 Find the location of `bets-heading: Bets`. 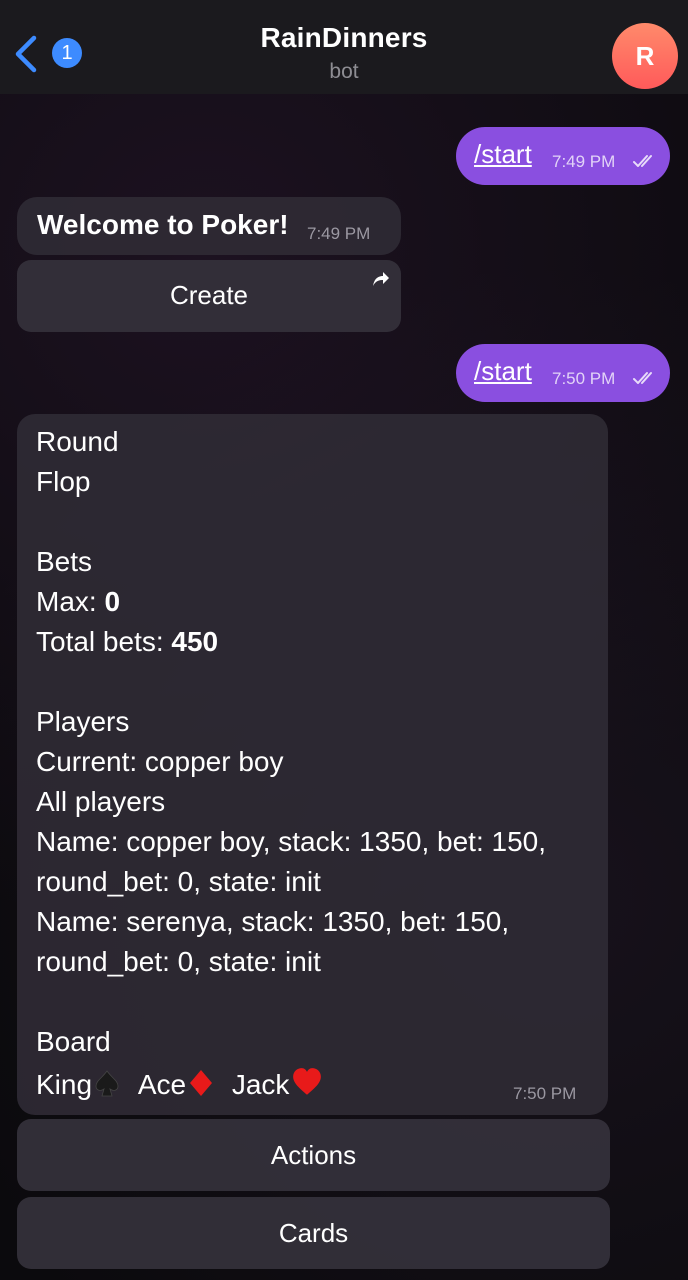

bets-heading: Bets is located at coordinates (64, 561).